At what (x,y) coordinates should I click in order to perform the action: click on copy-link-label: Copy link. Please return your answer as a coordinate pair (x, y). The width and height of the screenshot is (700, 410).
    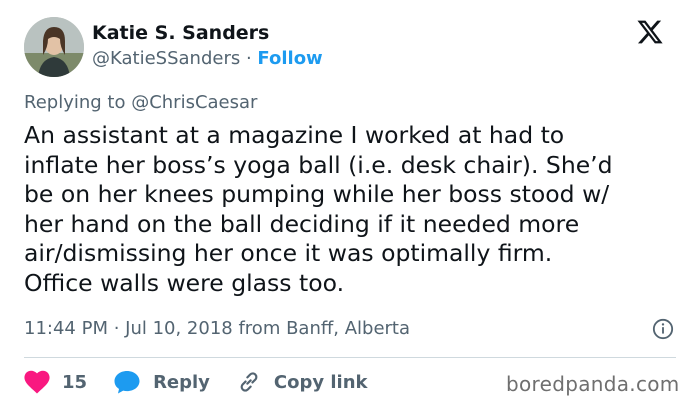
    Looking at the image, I should click on (320, 382).